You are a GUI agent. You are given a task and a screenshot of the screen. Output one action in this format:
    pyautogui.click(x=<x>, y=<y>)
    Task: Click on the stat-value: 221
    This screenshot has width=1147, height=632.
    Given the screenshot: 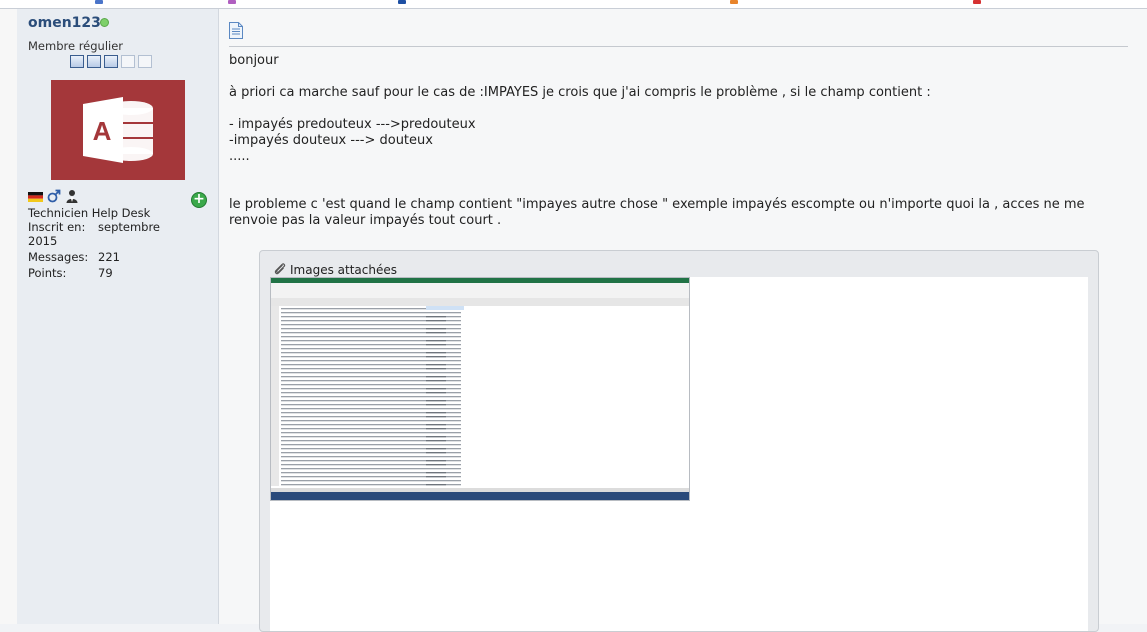 What is the action you would take?
    pyautogui.click(x=109, y=257)
    